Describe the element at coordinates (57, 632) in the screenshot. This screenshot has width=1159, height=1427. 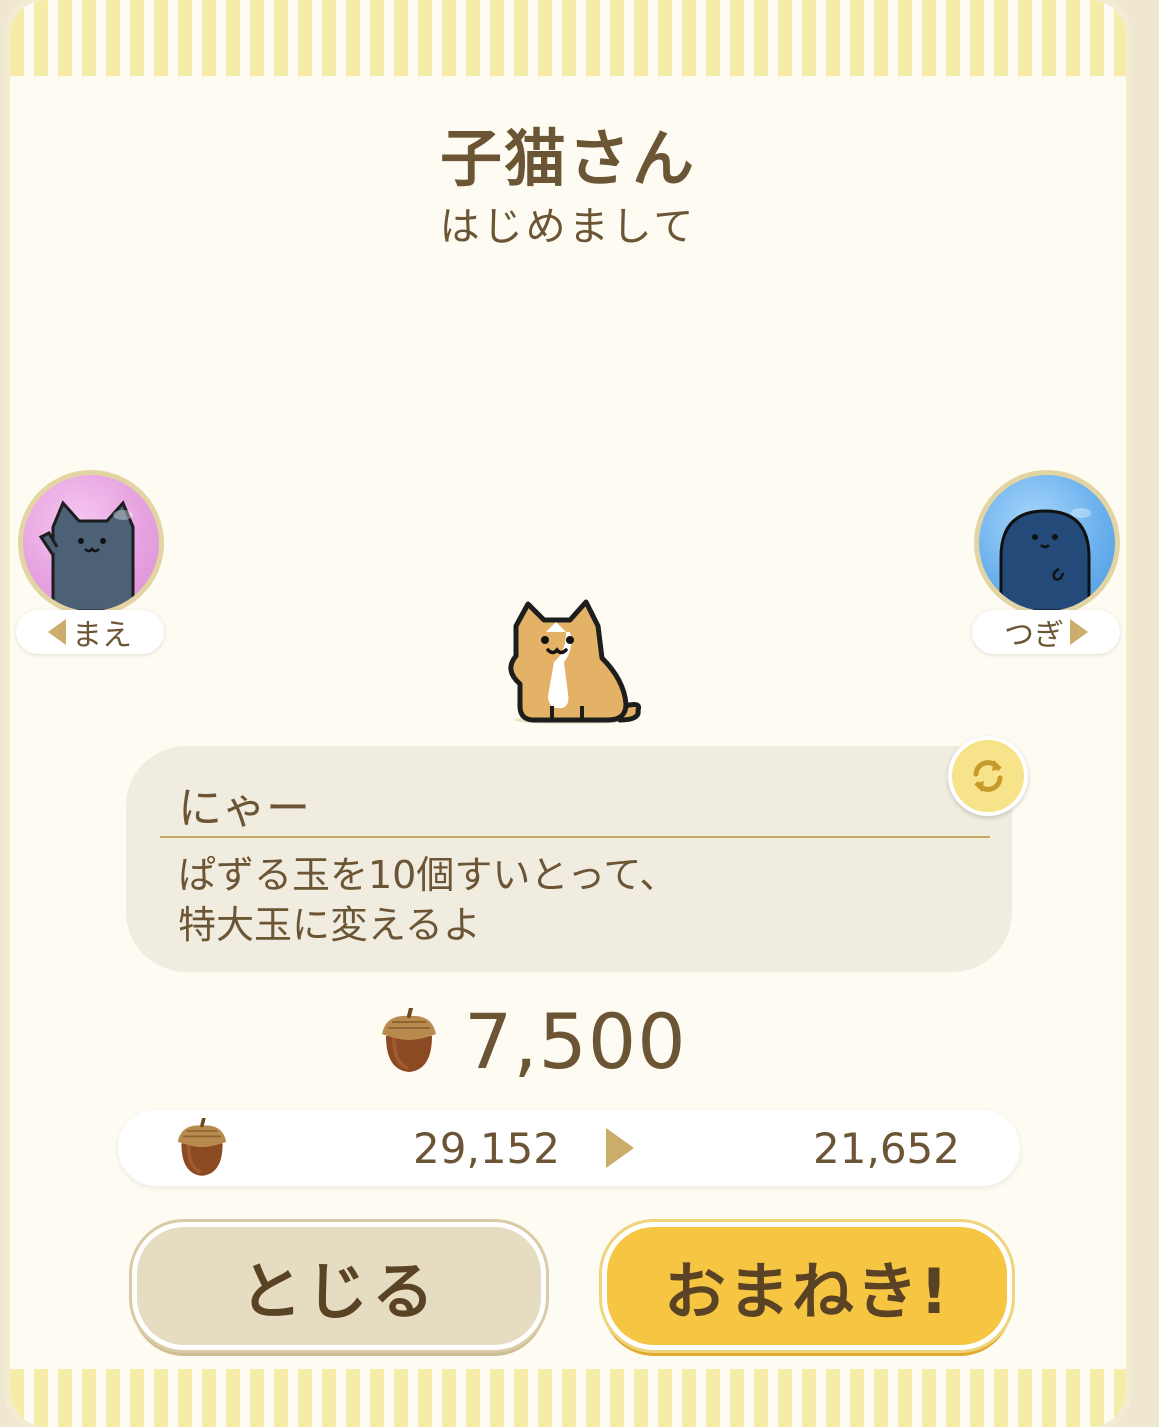
I see `chevron-left-icon` at that location.